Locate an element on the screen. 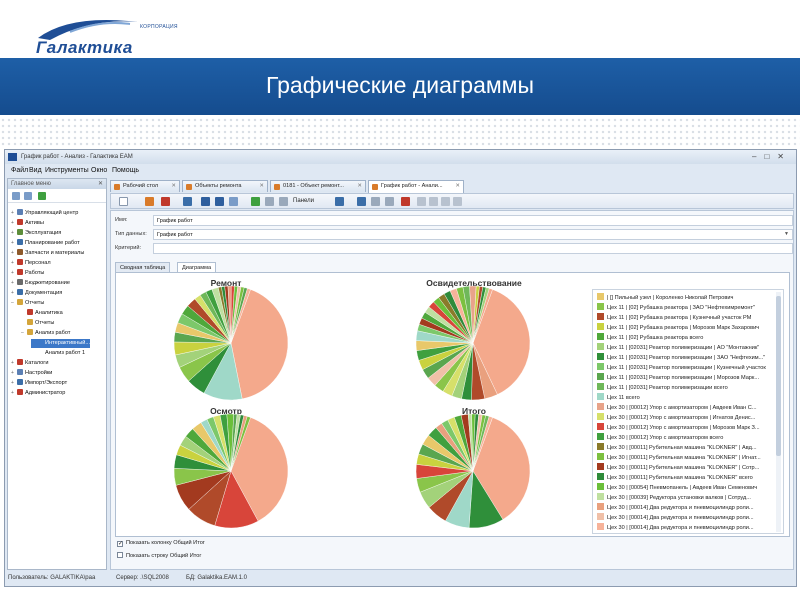 The image size is (800, 600). nav-item: + Управляющий центр is located at coordinates (44, 213).